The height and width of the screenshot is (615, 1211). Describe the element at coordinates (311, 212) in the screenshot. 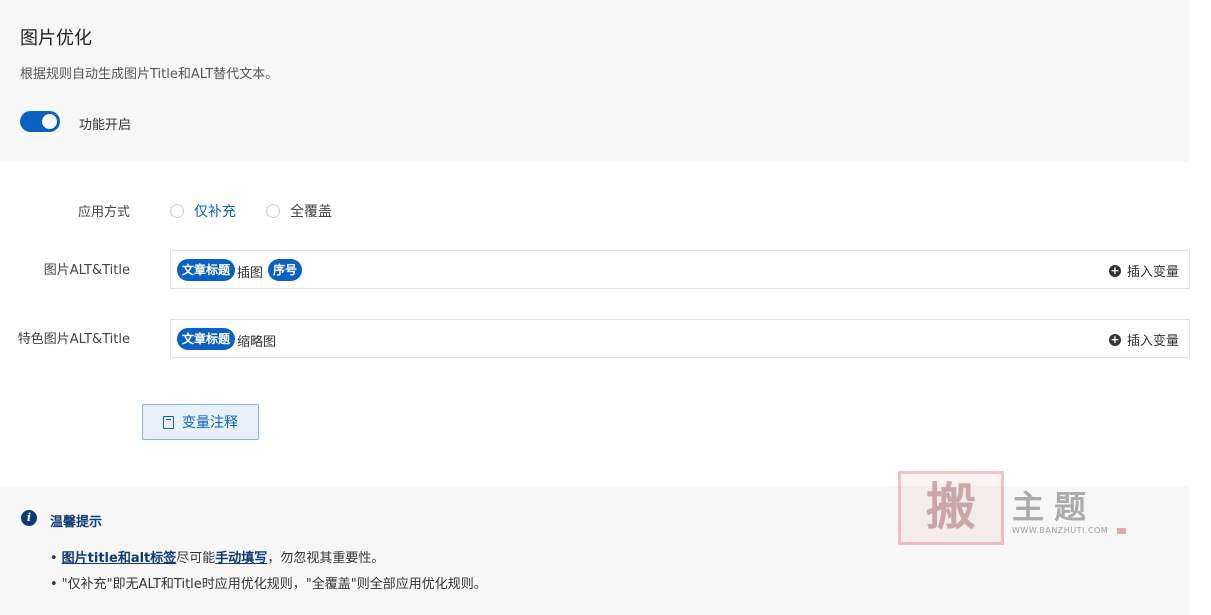

I see `radio-overwrite-label: 全覆盖` at that location.